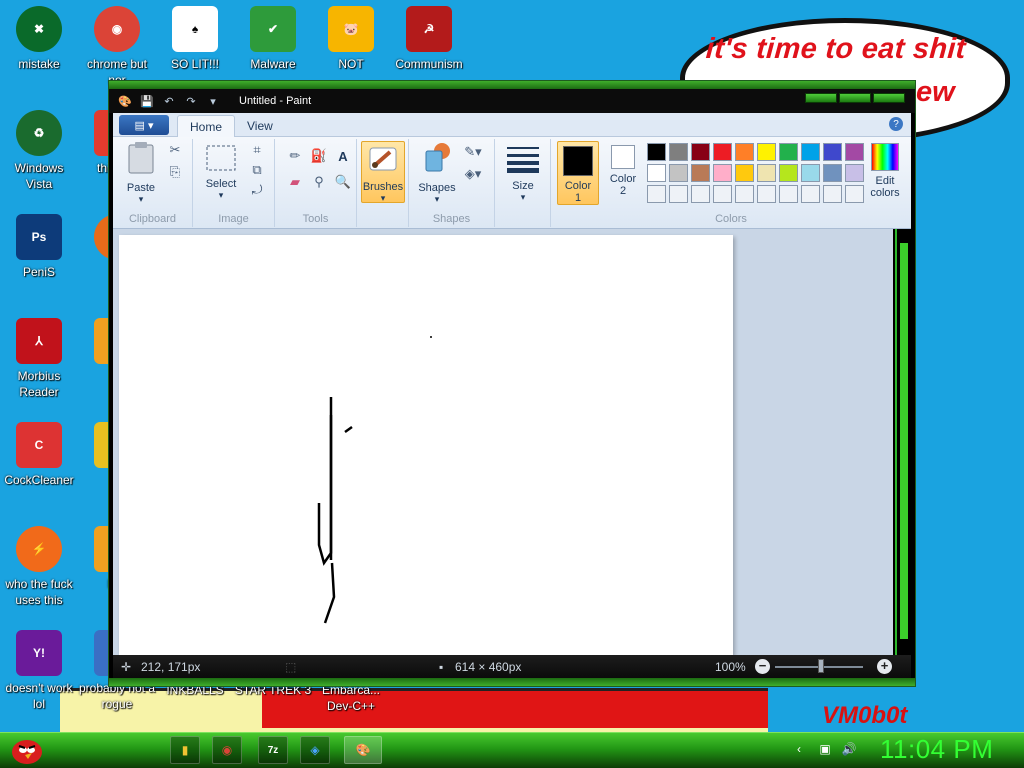  Describe the element at coordinates (39, 671) in the screenshot. I see `desktop-icon: Y! doesn't work lol` at that location.